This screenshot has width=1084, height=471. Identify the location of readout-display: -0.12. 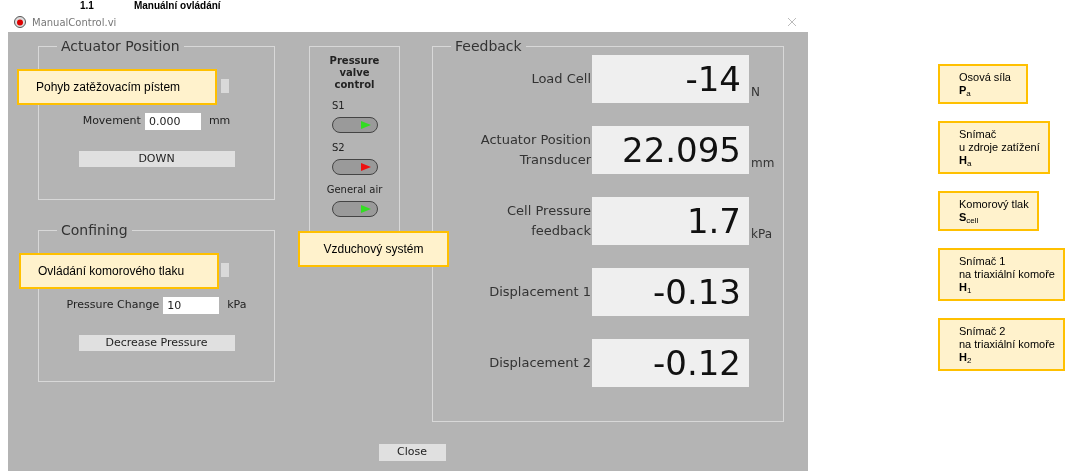
(670, 363).